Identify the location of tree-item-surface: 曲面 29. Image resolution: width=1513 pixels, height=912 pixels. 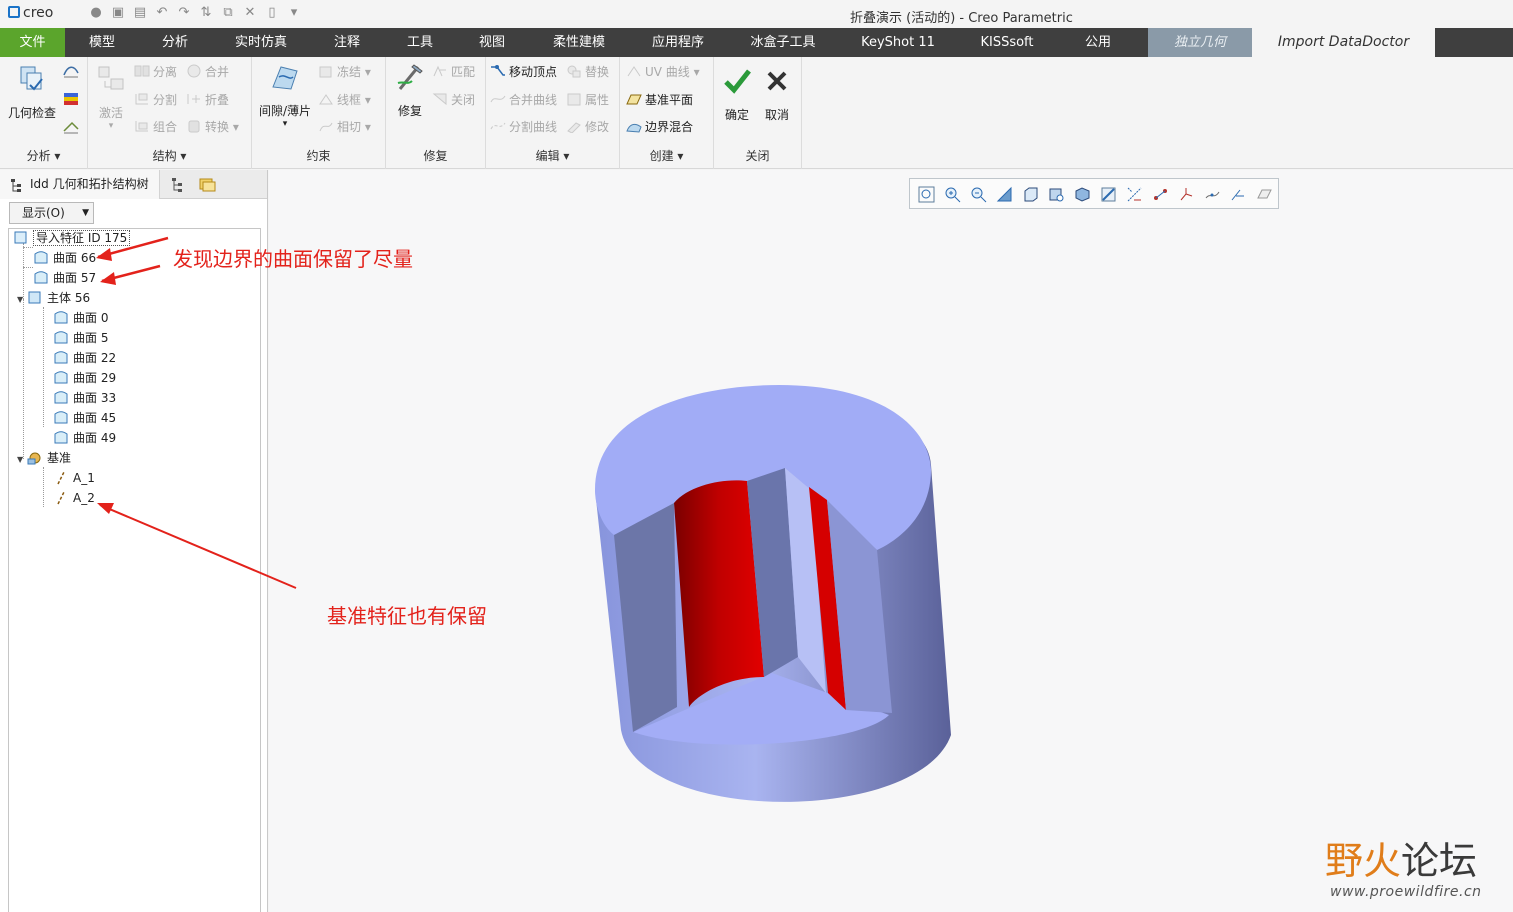
(84, 378).